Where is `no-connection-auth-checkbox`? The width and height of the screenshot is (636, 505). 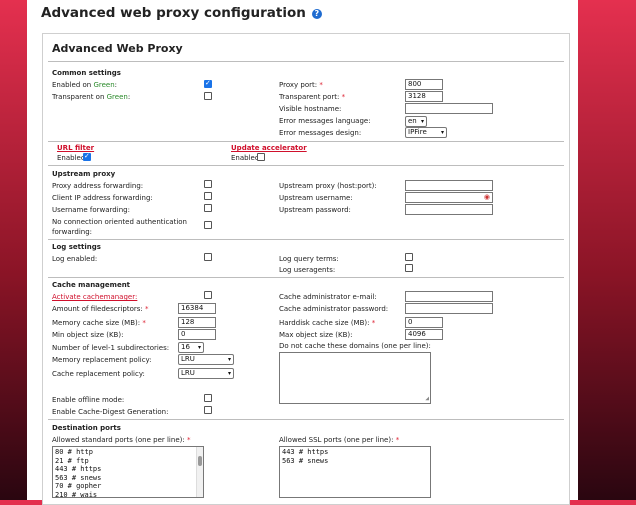
no-connection-auth-checkbox is located at coordinates (208, 225).